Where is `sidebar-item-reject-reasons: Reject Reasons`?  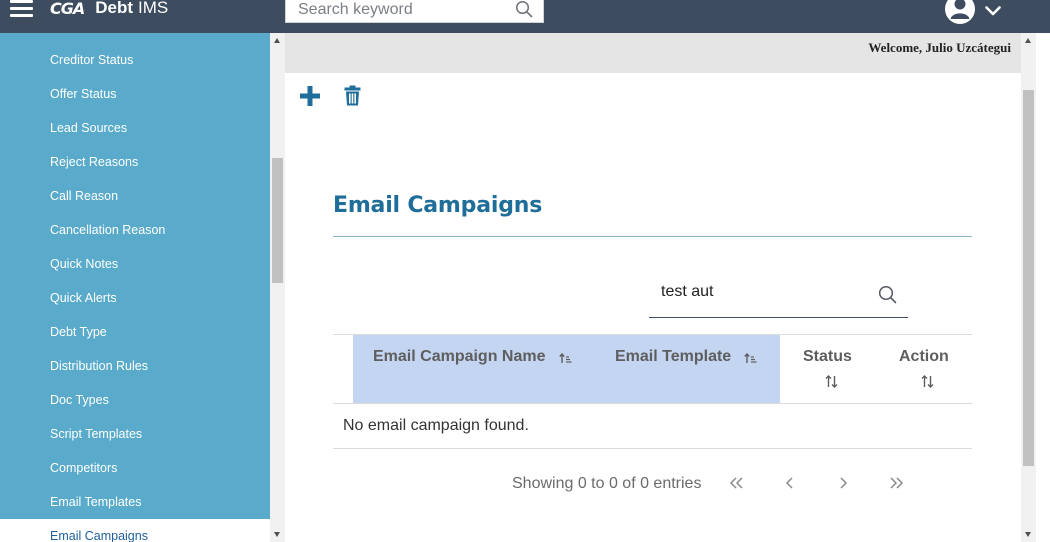
sidebar-item-reject-reasons: Reject Reasons is located at coordinates (135, 162).